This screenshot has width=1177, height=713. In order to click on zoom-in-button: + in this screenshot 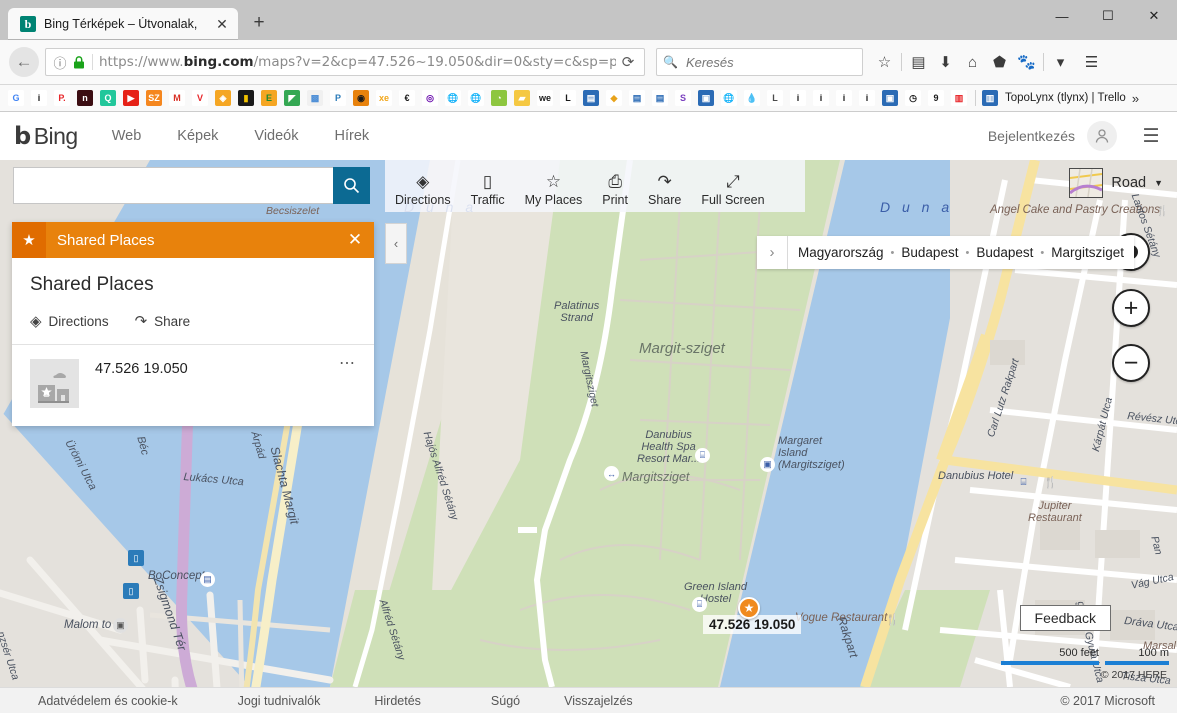, I will do `click(1131, 308)`.